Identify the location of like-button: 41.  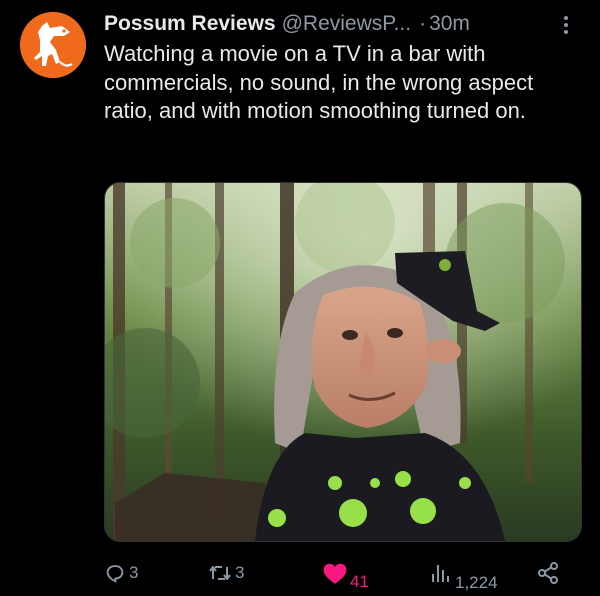
(345, 574).